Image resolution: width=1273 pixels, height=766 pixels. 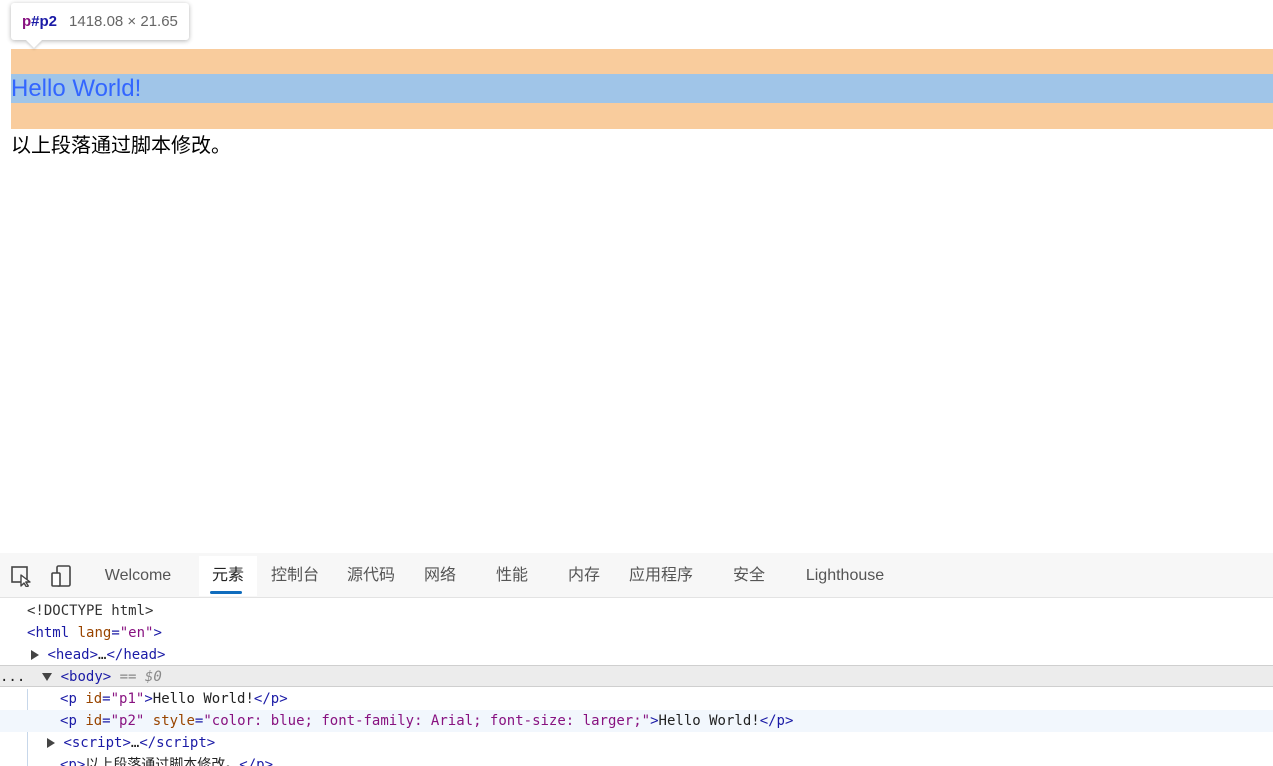 I want to click on tab-performance: 性能, so click(x=512, y=576).